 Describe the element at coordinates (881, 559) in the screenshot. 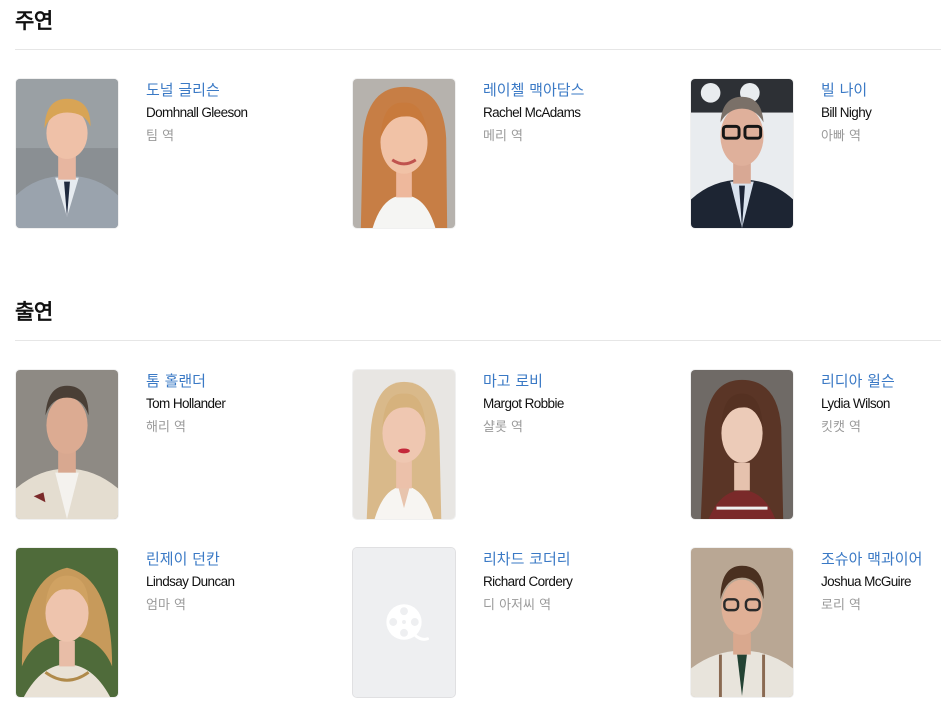

I see `korean-name-link: 조슈아 맥과이어` at that location.